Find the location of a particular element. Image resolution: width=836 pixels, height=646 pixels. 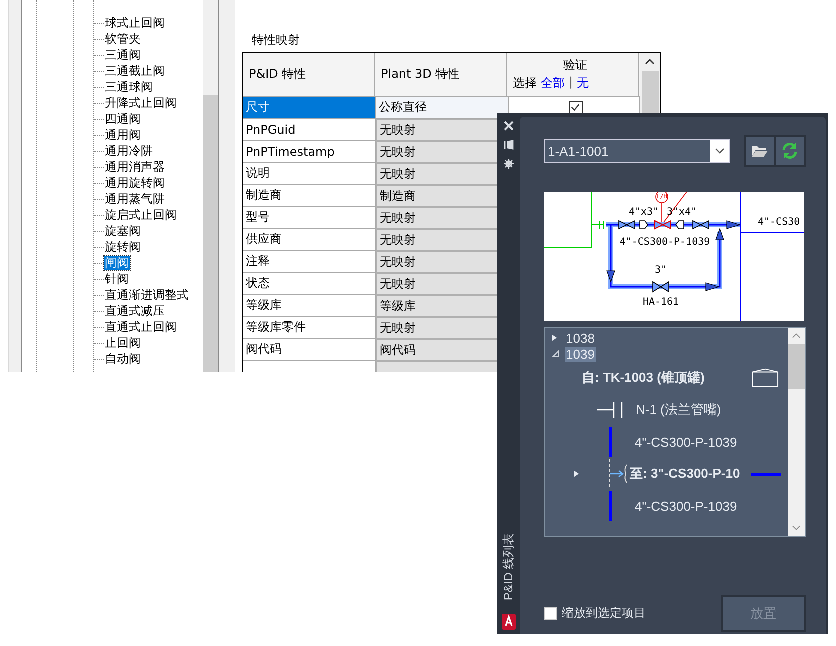

line-item: N-1 (法兰管嘴) is located at coordinates (679, 410).